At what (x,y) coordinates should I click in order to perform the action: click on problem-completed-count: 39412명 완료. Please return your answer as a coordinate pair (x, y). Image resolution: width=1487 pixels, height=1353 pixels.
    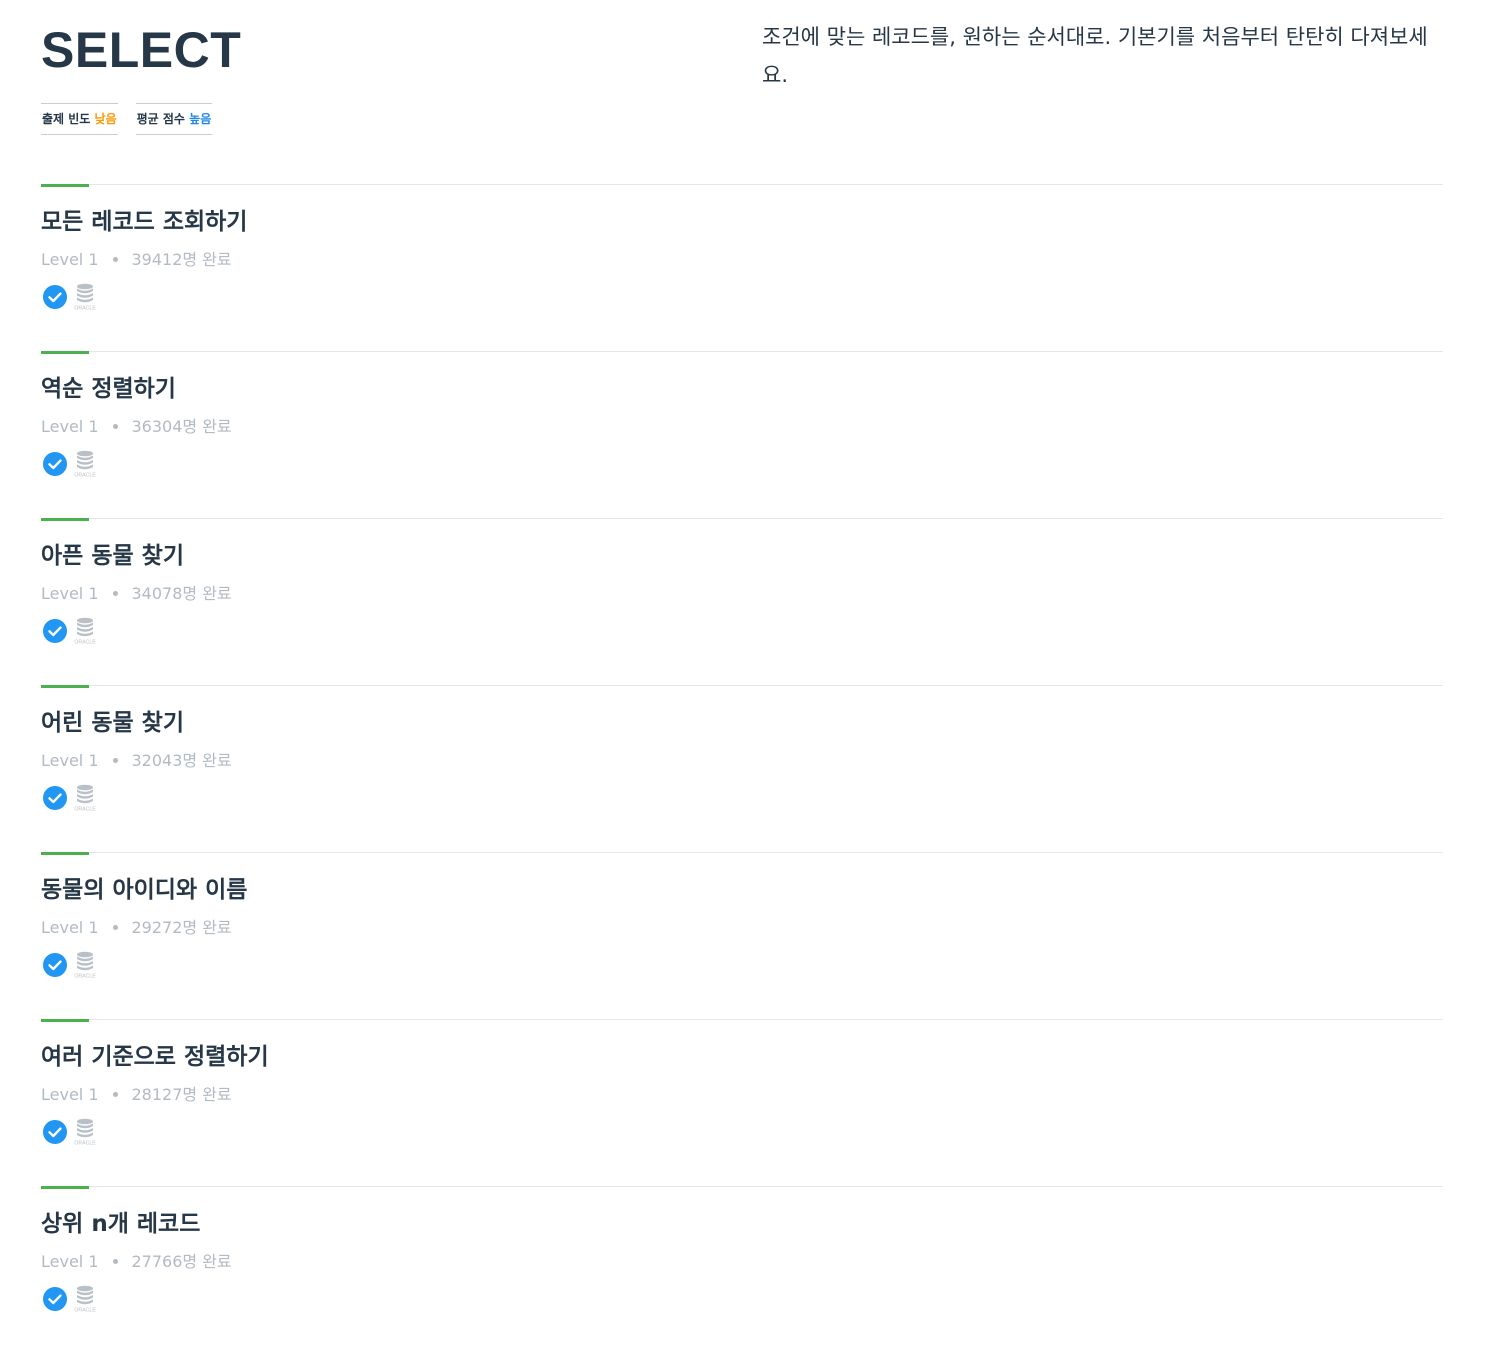
    Looking at the image, I should click on (181, 259).